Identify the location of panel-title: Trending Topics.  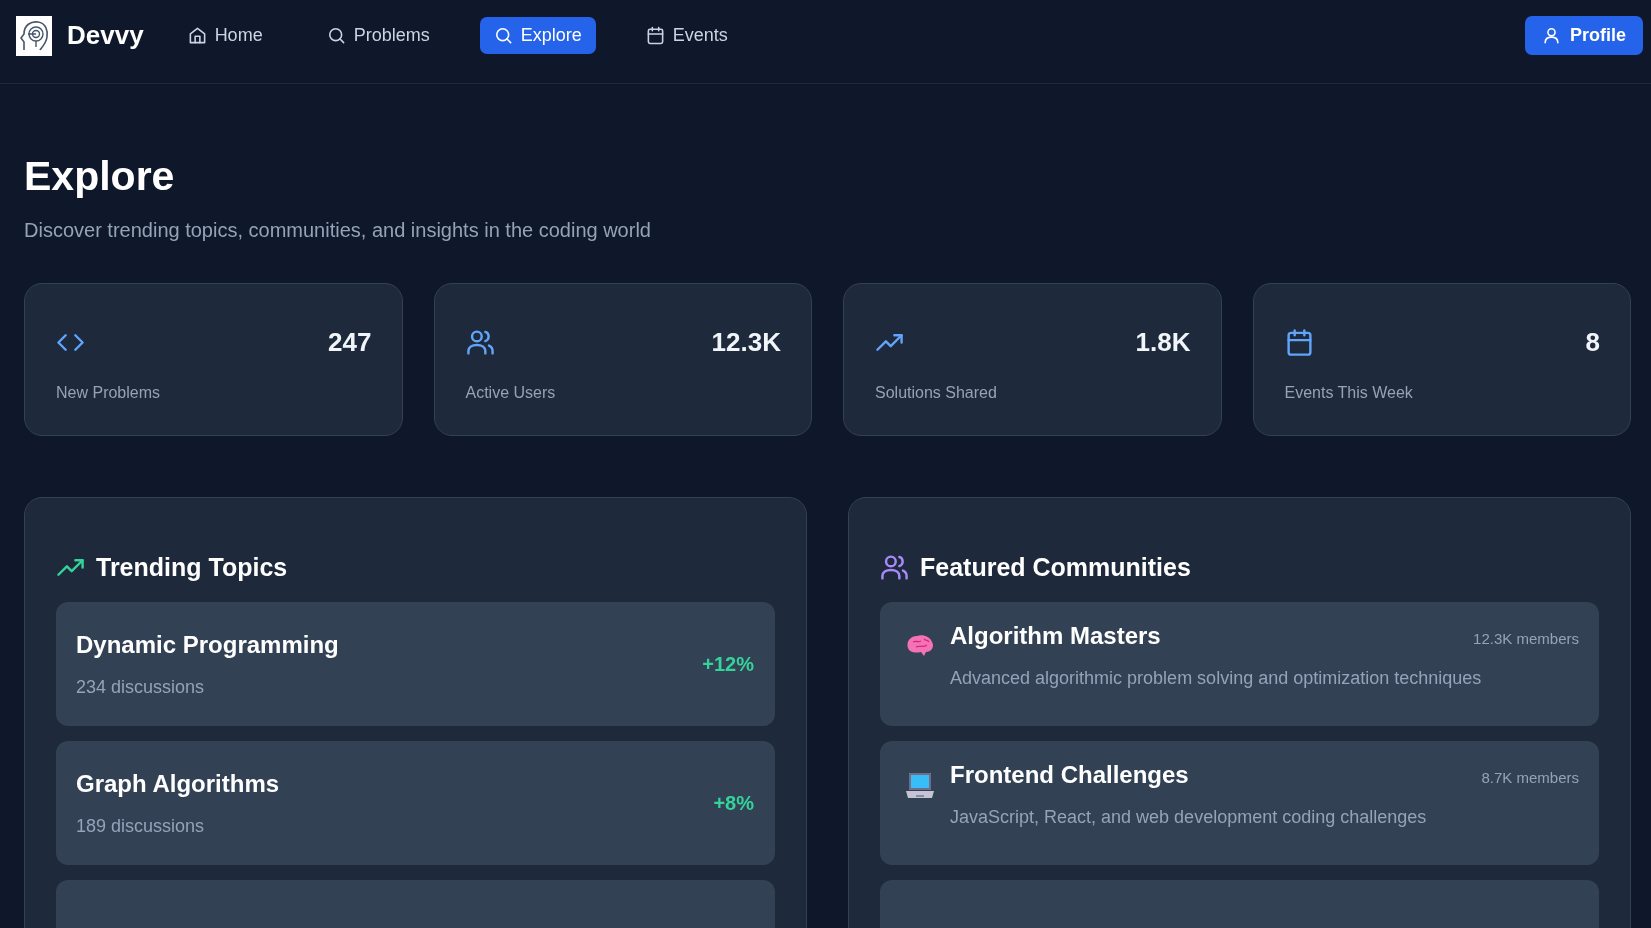
(192, 568).